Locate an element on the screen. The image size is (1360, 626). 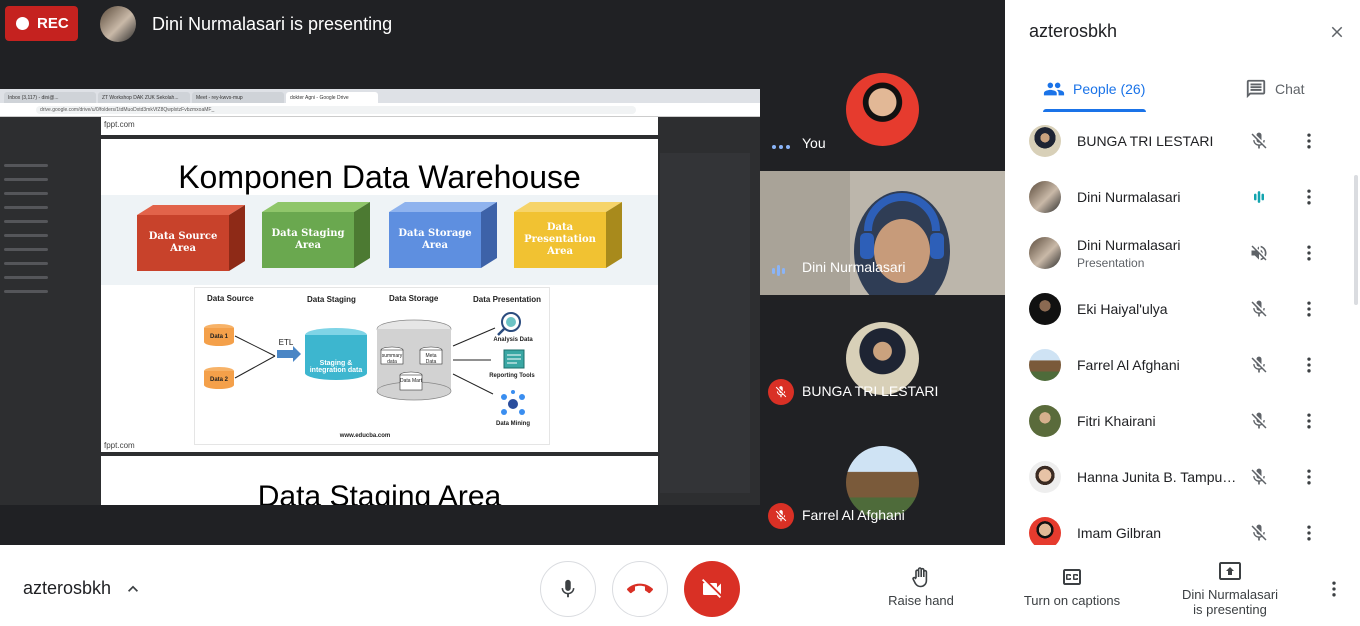
list-item: Farrel Al Afghani is located at coordinates (1182, 365).